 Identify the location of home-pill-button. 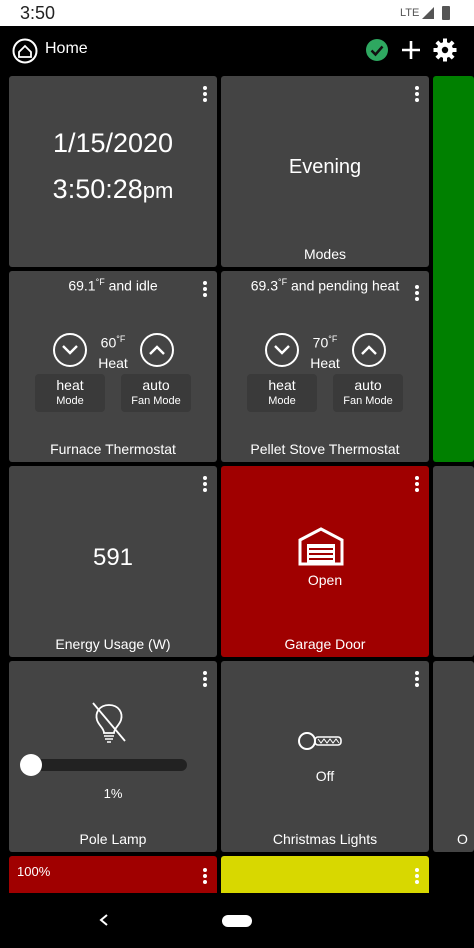
(237, 921).